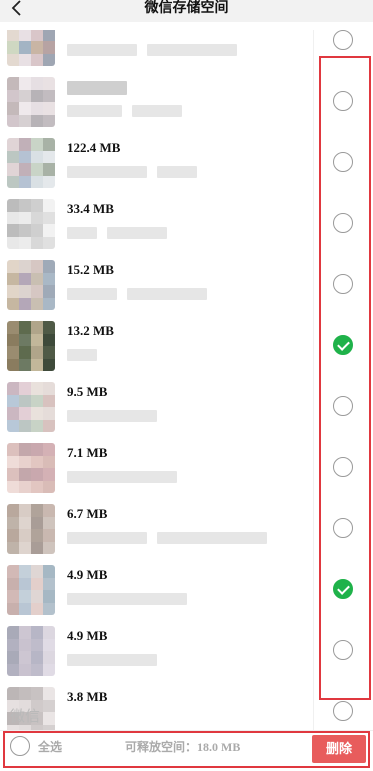  Describe the element at coordinates (90, 208) in the screenshot. I see `storage-size-label: 33.4 MB` at that location.